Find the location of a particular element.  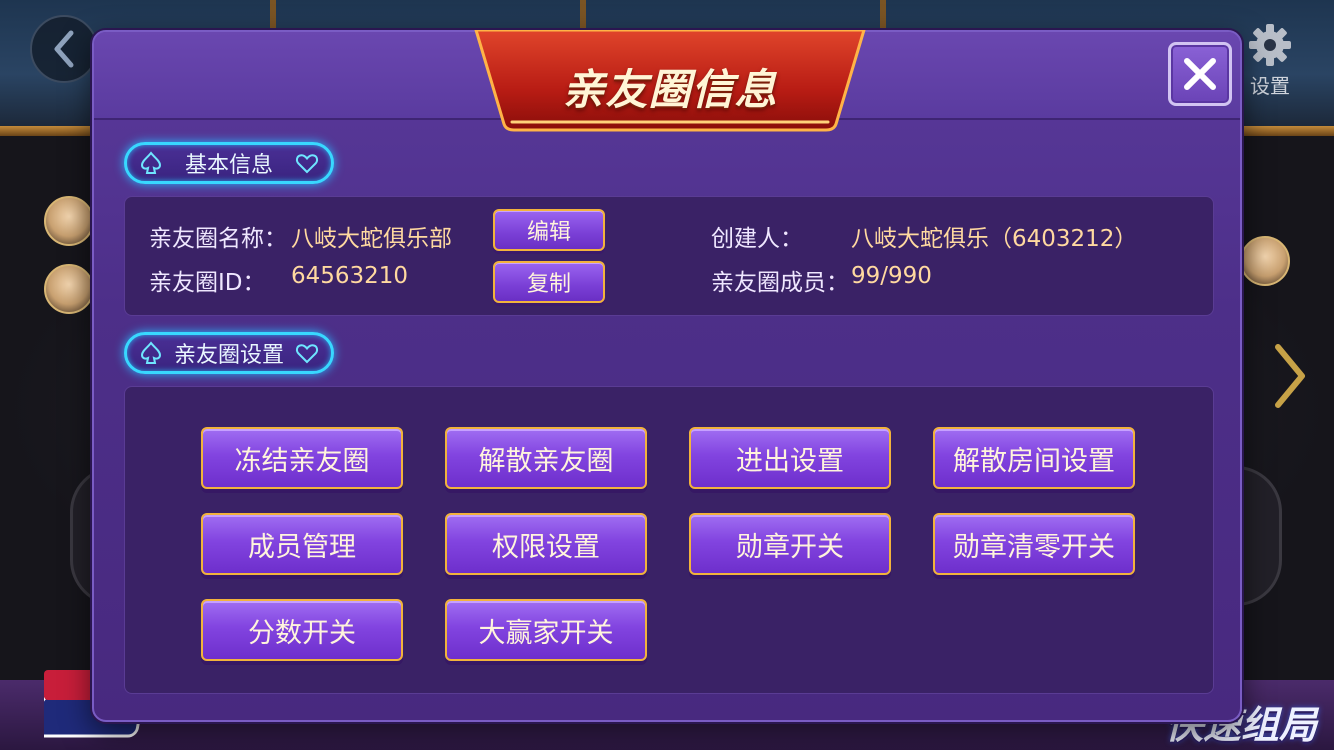

edit-button: 编辑 is located at coordinates (549, 230).